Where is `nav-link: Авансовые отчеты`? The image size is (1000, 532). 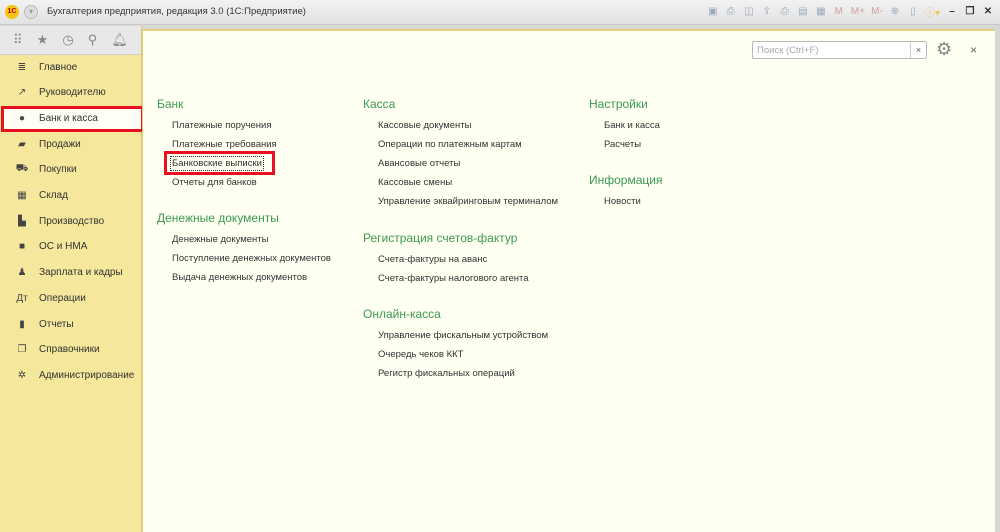
nav-link: Авансовые отчеты is located at coordinates (419, 163).